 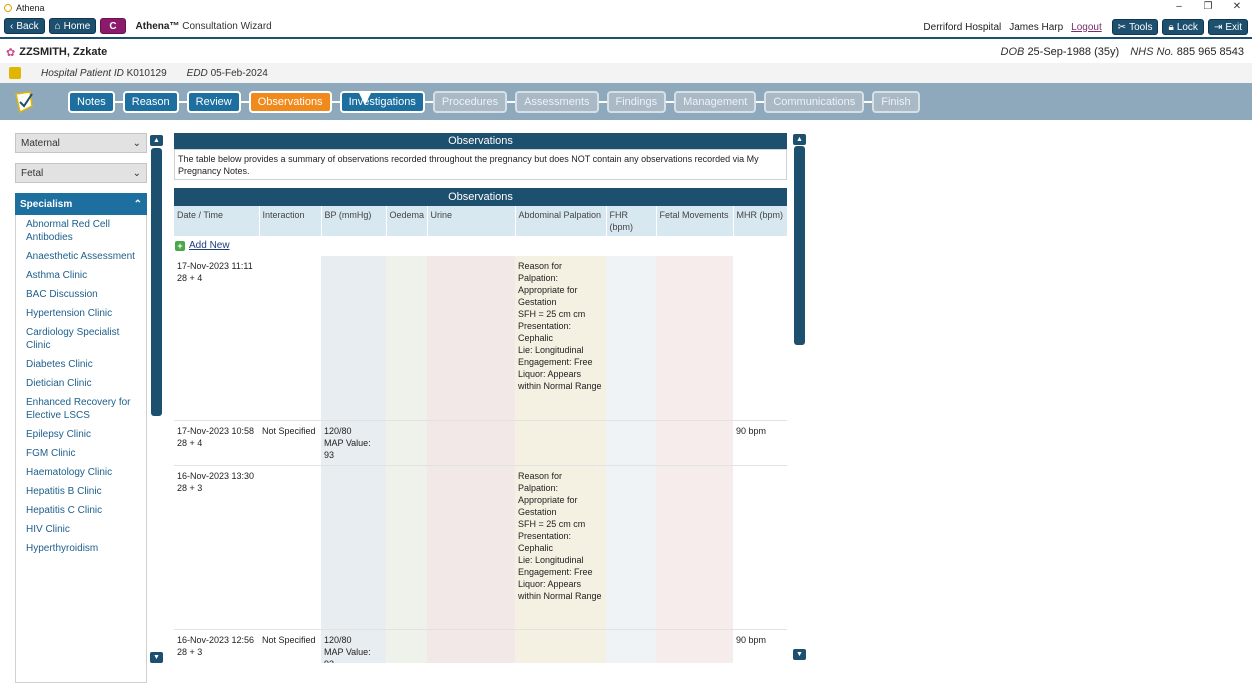 I want to click on cell-text: 28 + 3, so click(x=190, y=487).